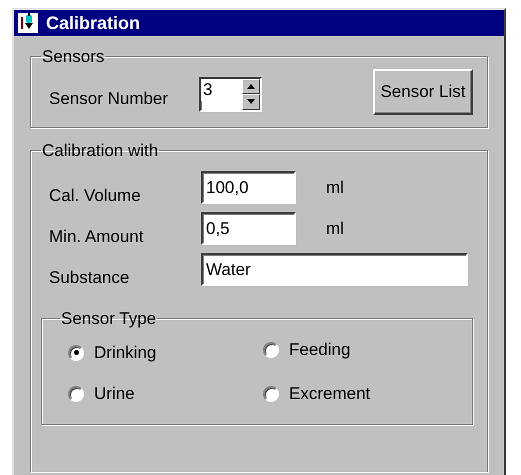 Image resolution: width=521 pixels, height=475 pixels. I want to click on text-field: 0,5, so click(248, 228).